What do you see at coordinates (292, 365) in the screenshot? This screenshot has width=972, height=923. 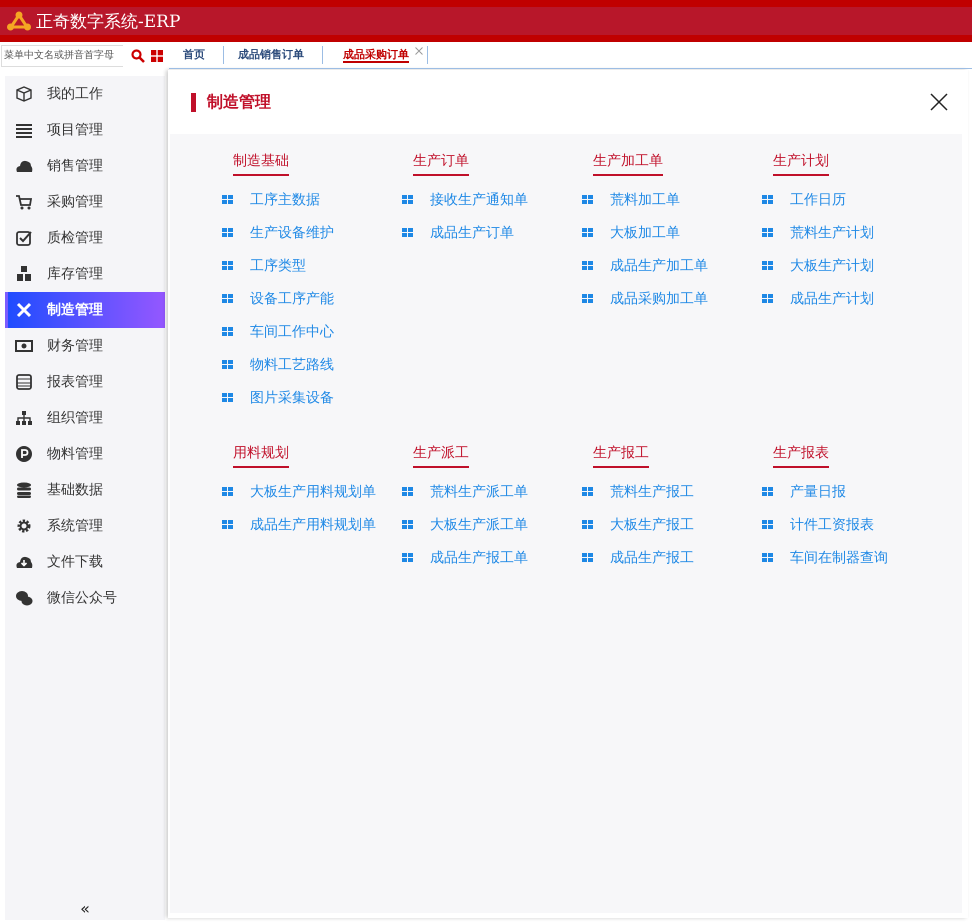 I see `menu-link: 物料工艺路线` at bounding box center [292, 365].